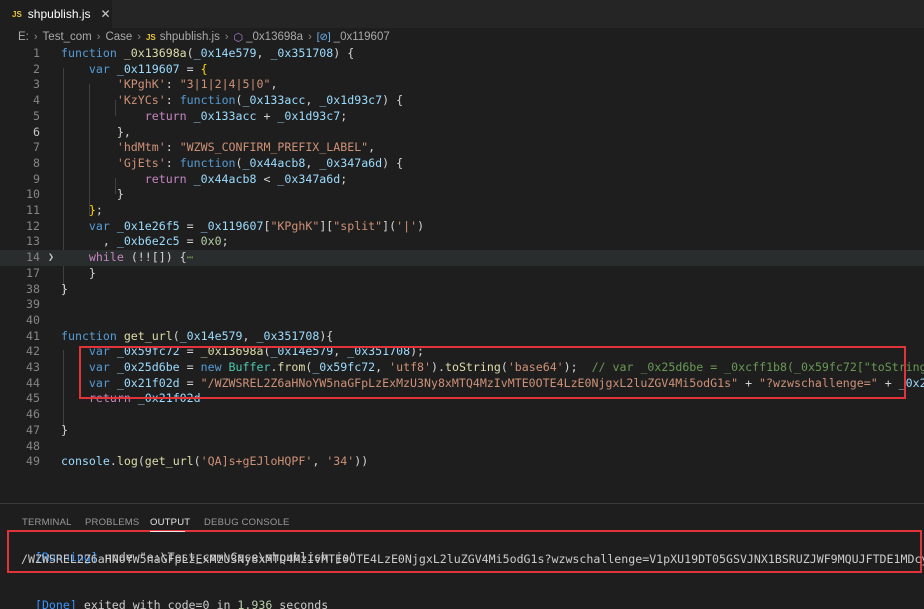  I want to click on code-line: 17 }, so click(462, 274).